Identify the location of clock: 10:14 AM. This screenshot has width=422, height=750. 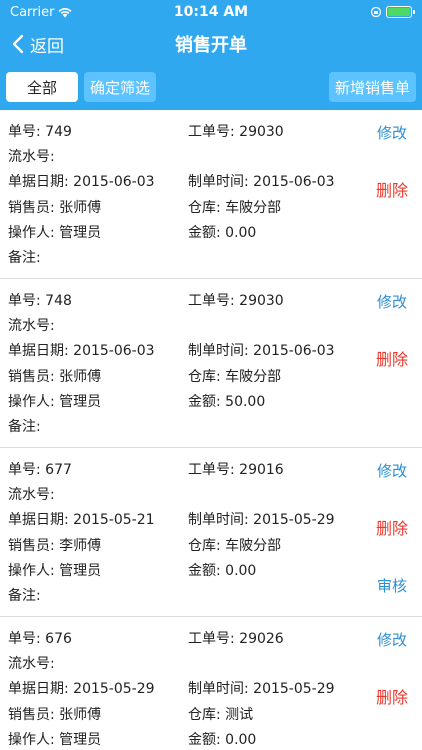
(211, 12).